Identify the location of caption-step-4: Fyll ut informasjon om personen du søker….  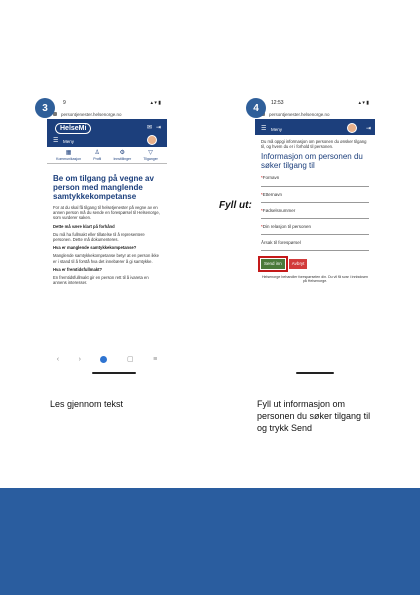
(314, 416).